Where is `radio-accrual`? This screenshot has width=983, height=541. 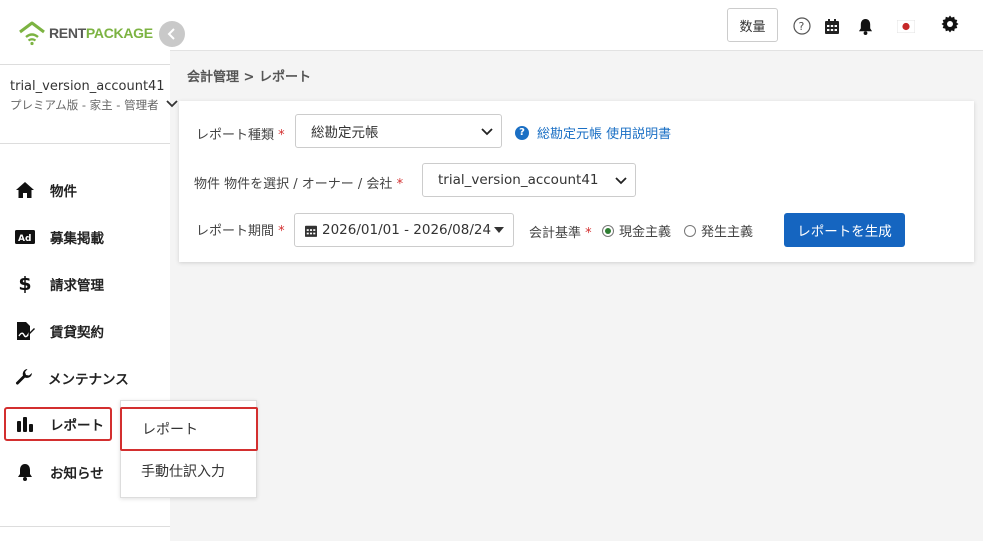 radio-accrual is located at coordinates (690, 230).